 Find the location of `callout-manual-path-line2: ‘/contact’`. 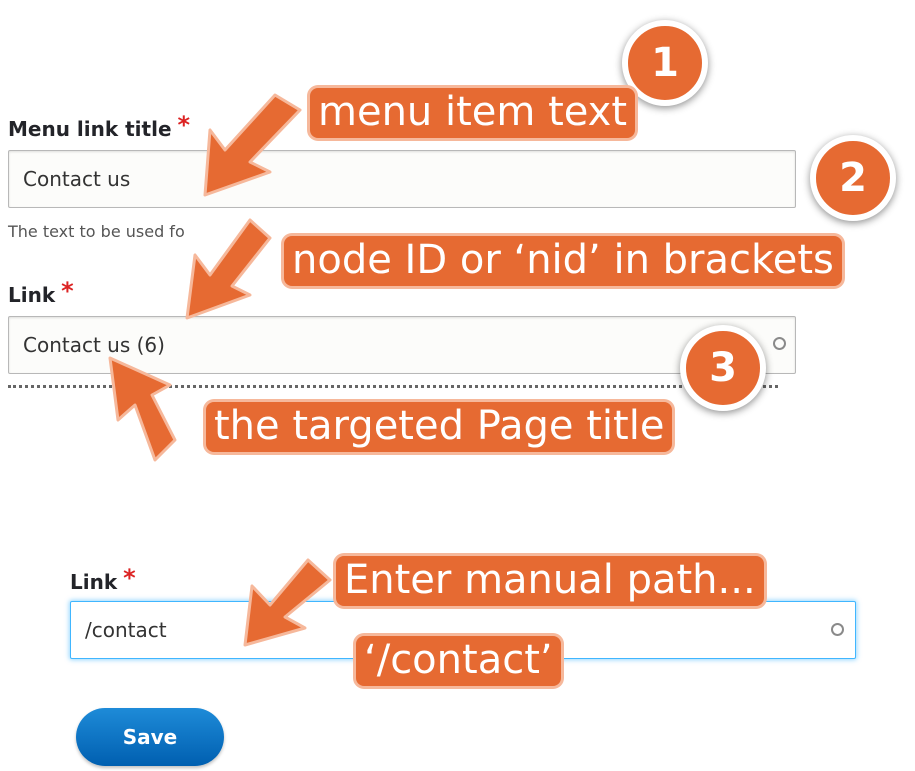

callout-manual-path-line2: ‘/contact’ is located at coordinates (458, 661).